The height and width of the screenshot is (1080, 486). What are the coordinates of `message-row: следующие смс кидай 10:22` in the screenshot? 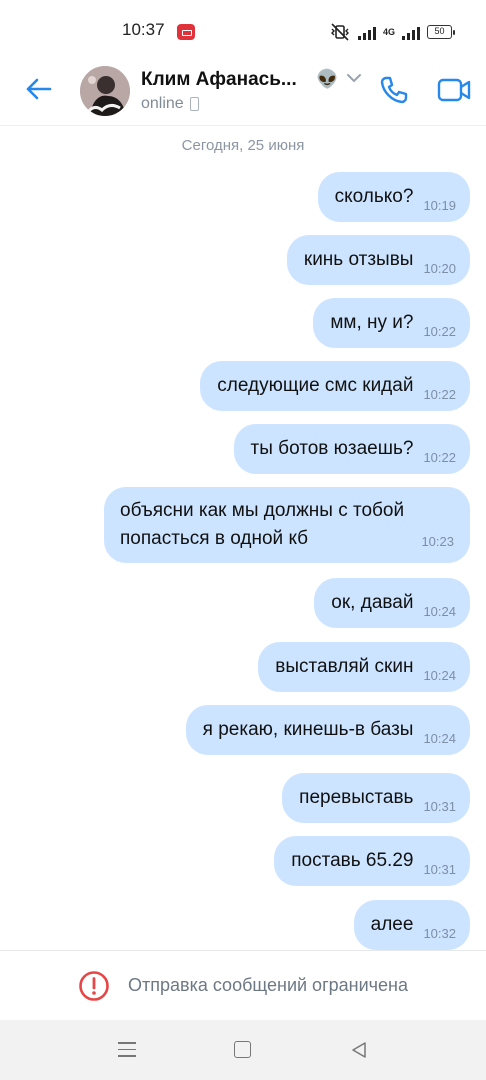 It's located at (335, 386).